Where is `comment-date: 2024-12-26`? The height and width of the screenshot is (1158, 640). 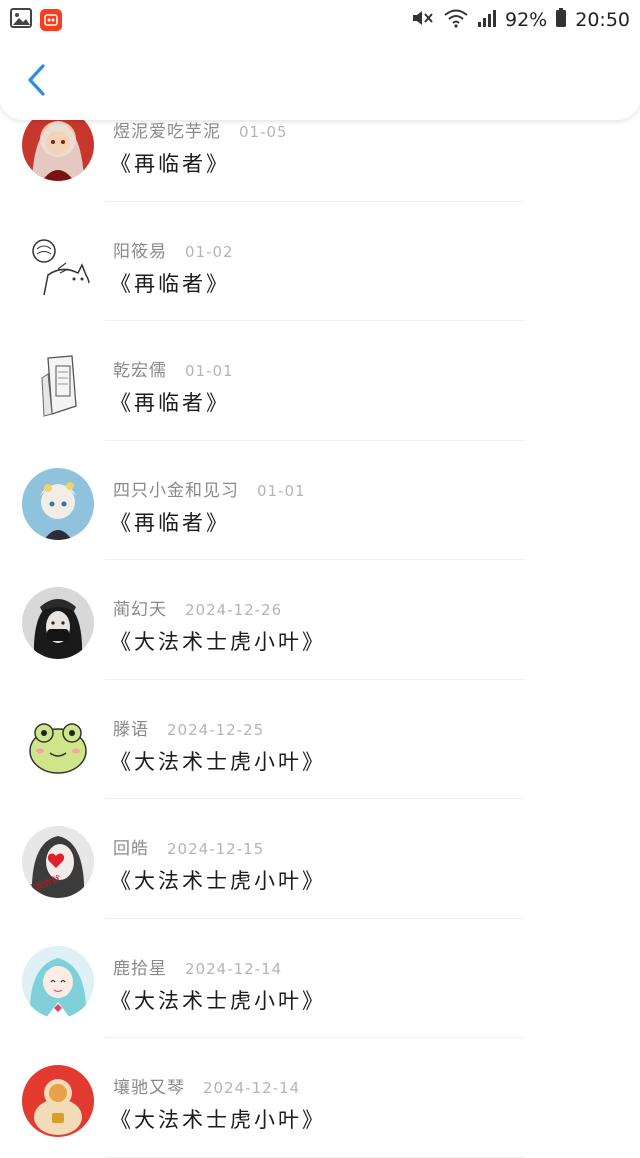 comment-date: 2024-12-26 is located at coordinates (234, 610).